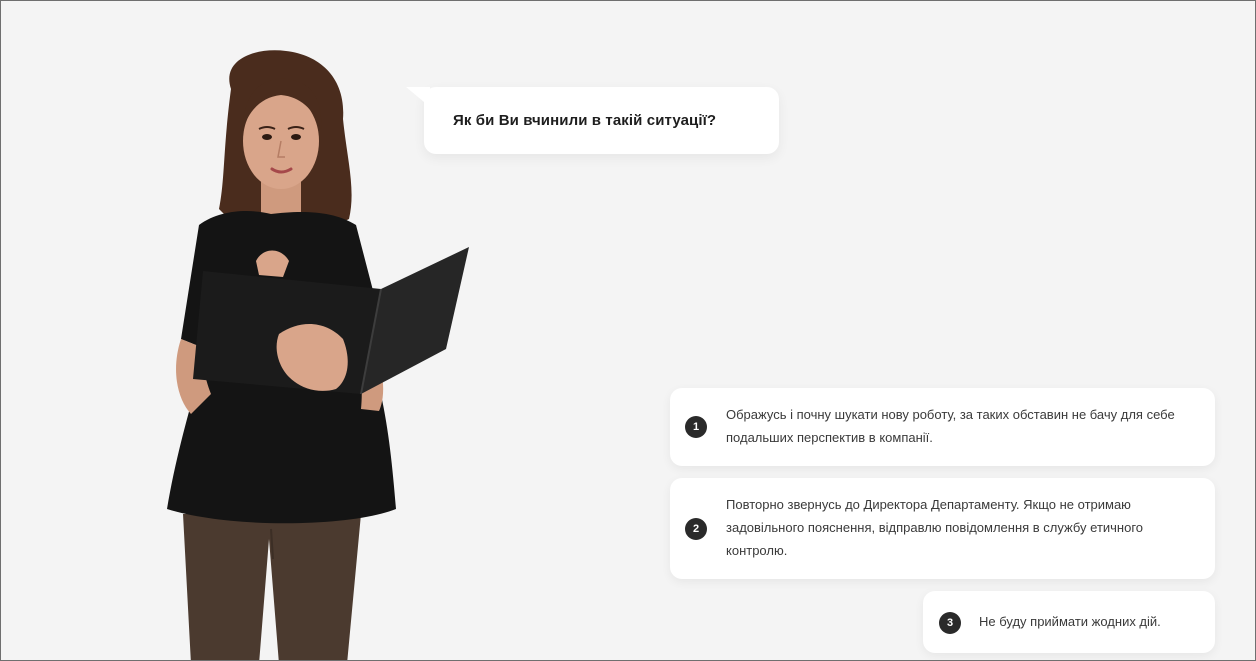  I want to click on answer-number-badge: 3, so click(950, 623).